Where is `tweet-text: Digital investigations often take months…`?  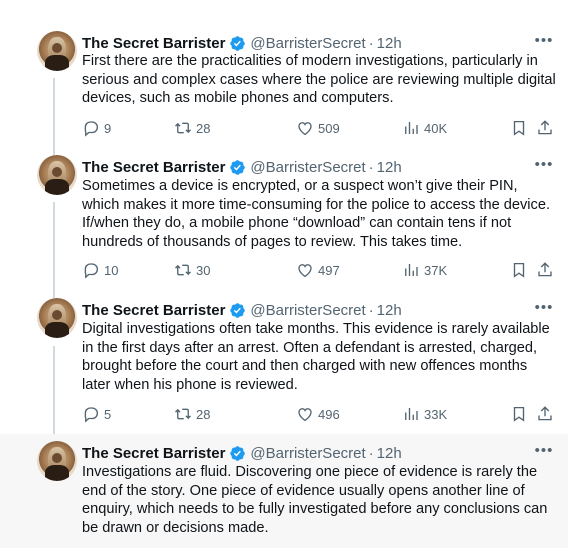 tweet-text: Digital investigations often take months… is located at coordinates (316, 357).